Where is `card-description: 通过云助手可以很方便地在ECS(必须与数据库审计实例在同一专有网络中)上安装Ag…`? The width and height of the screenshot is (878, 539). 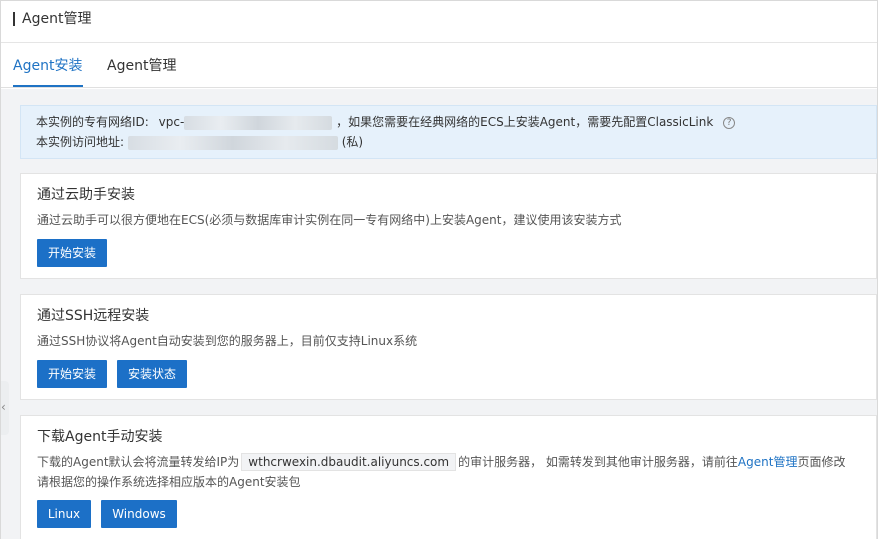
card-description: 通过云助手可以很方便地在ECS(必须与数据库审计实例在同一专有网络中)上安装Ag… is located at coordinates (329, 220).